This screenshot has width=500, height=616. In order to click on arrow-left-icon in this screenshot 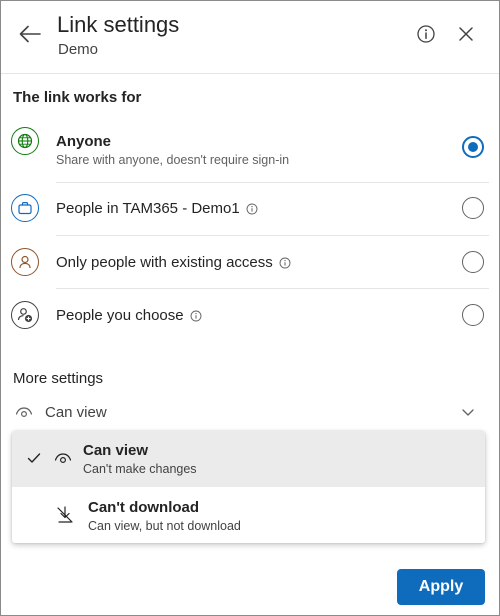, I will do `click(30, 34)`.